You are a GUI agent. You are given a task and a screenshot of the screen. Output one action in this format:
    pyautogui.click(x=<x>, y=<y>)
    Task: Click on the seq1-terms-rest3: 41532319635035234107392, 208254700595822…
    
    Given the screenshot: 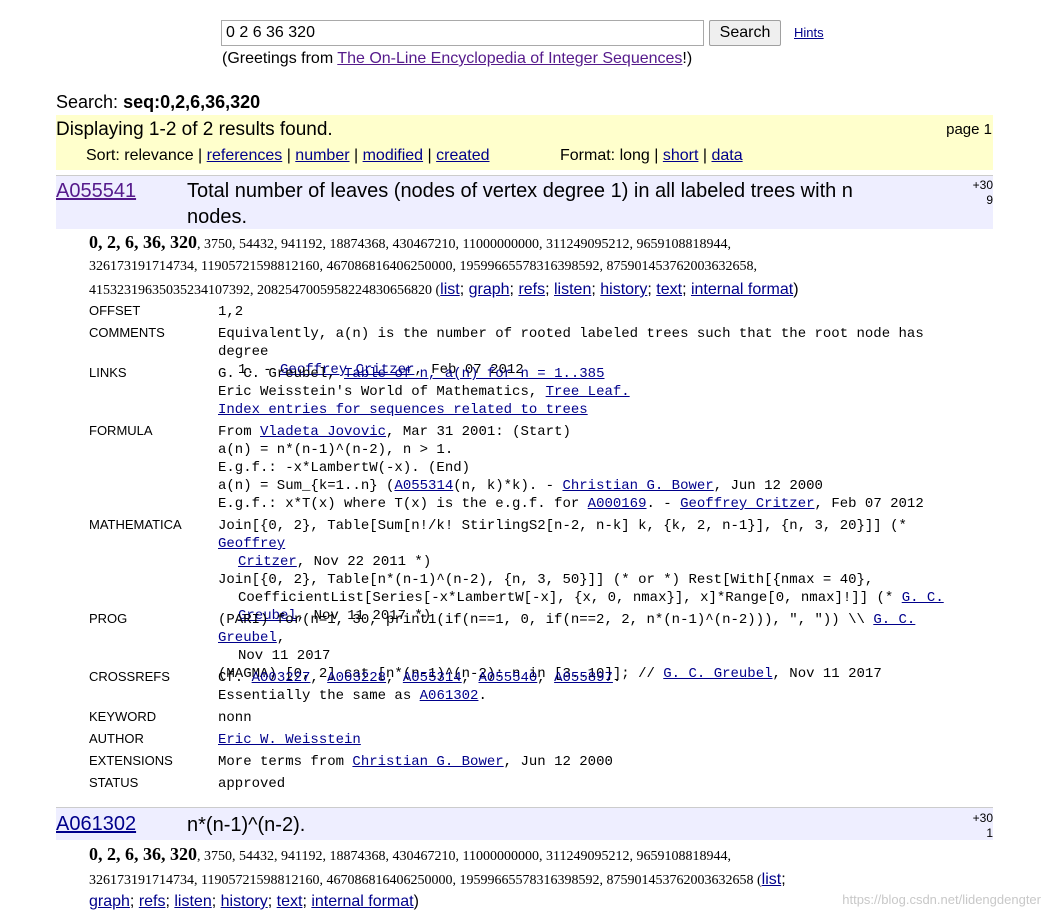 What is the action you would take?
    pyautogui.click(x=265, y=290)
    